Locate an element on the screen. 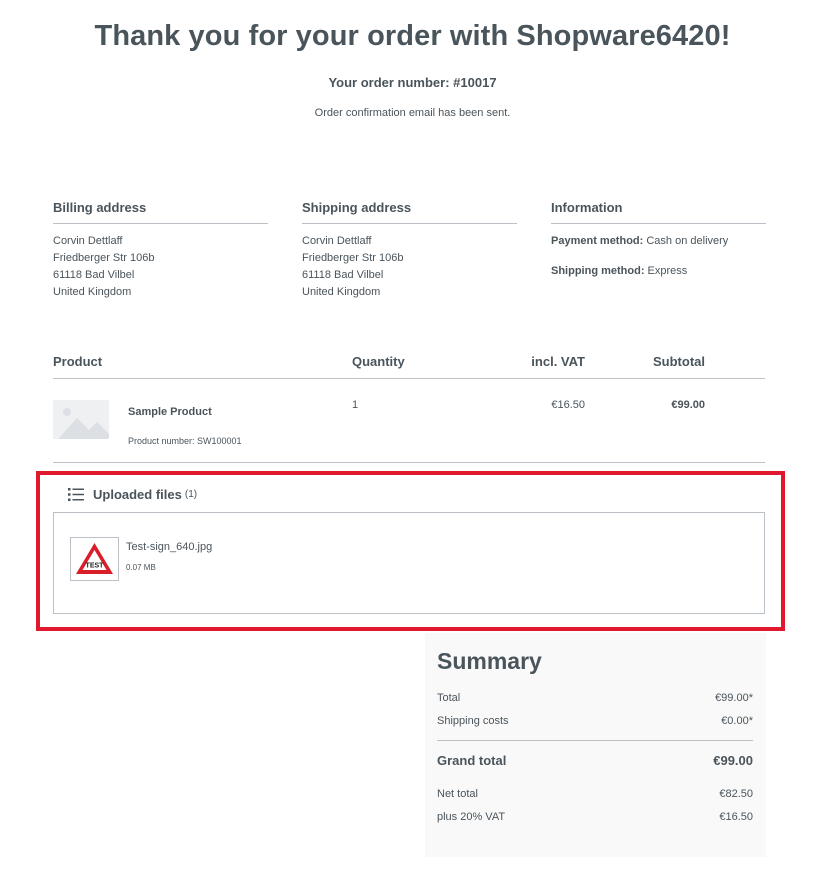  payment-method-value: Cash on delivery is located at coordinates (687, 241).